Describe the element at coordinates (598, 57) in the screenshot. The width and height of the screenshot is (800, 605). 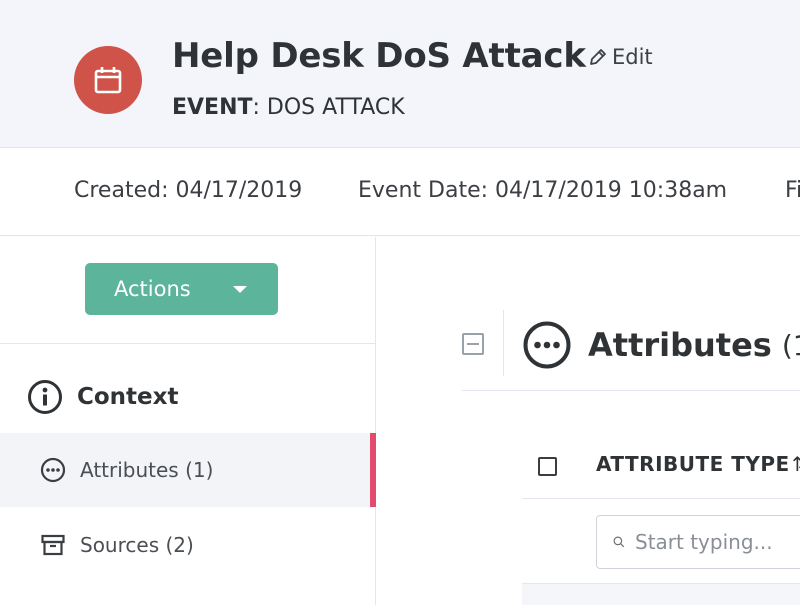
I see `pencil-icon` at that location.